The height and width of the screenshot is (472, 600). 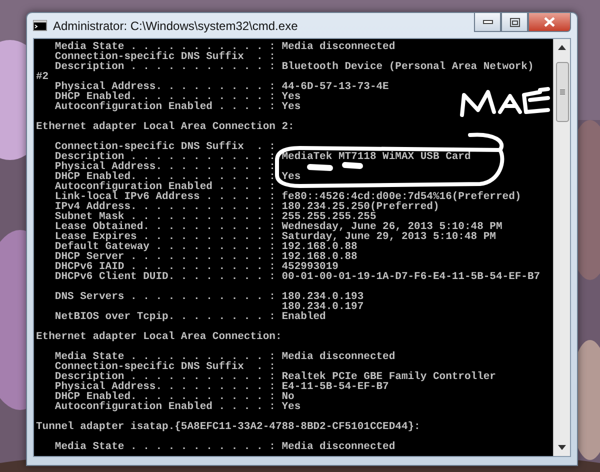 What do you see at coordinates (322, 307) in the screenshot?
I see `console-line: 180.234.0.197` at bounding box center [322, 307].